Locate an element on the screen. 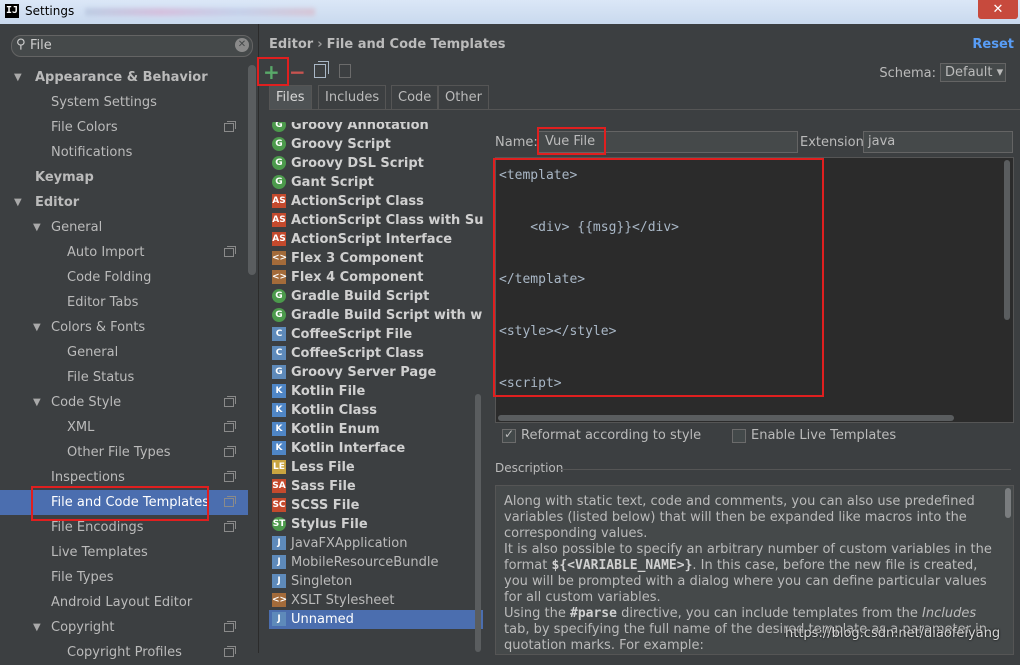 The height and width of the screenshot is (665, 1020). tree-item: File Types is located at coordinates (124, 577).